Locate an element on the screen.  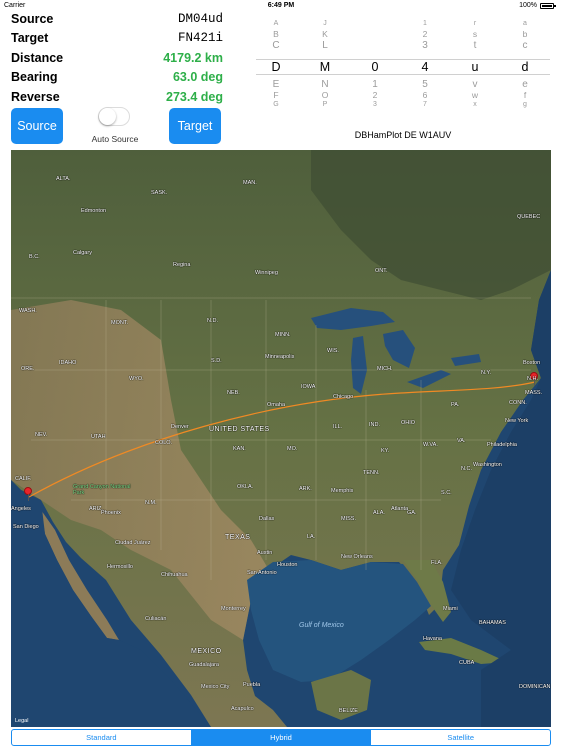
picker-option: x is located at coordinates (475, 104).